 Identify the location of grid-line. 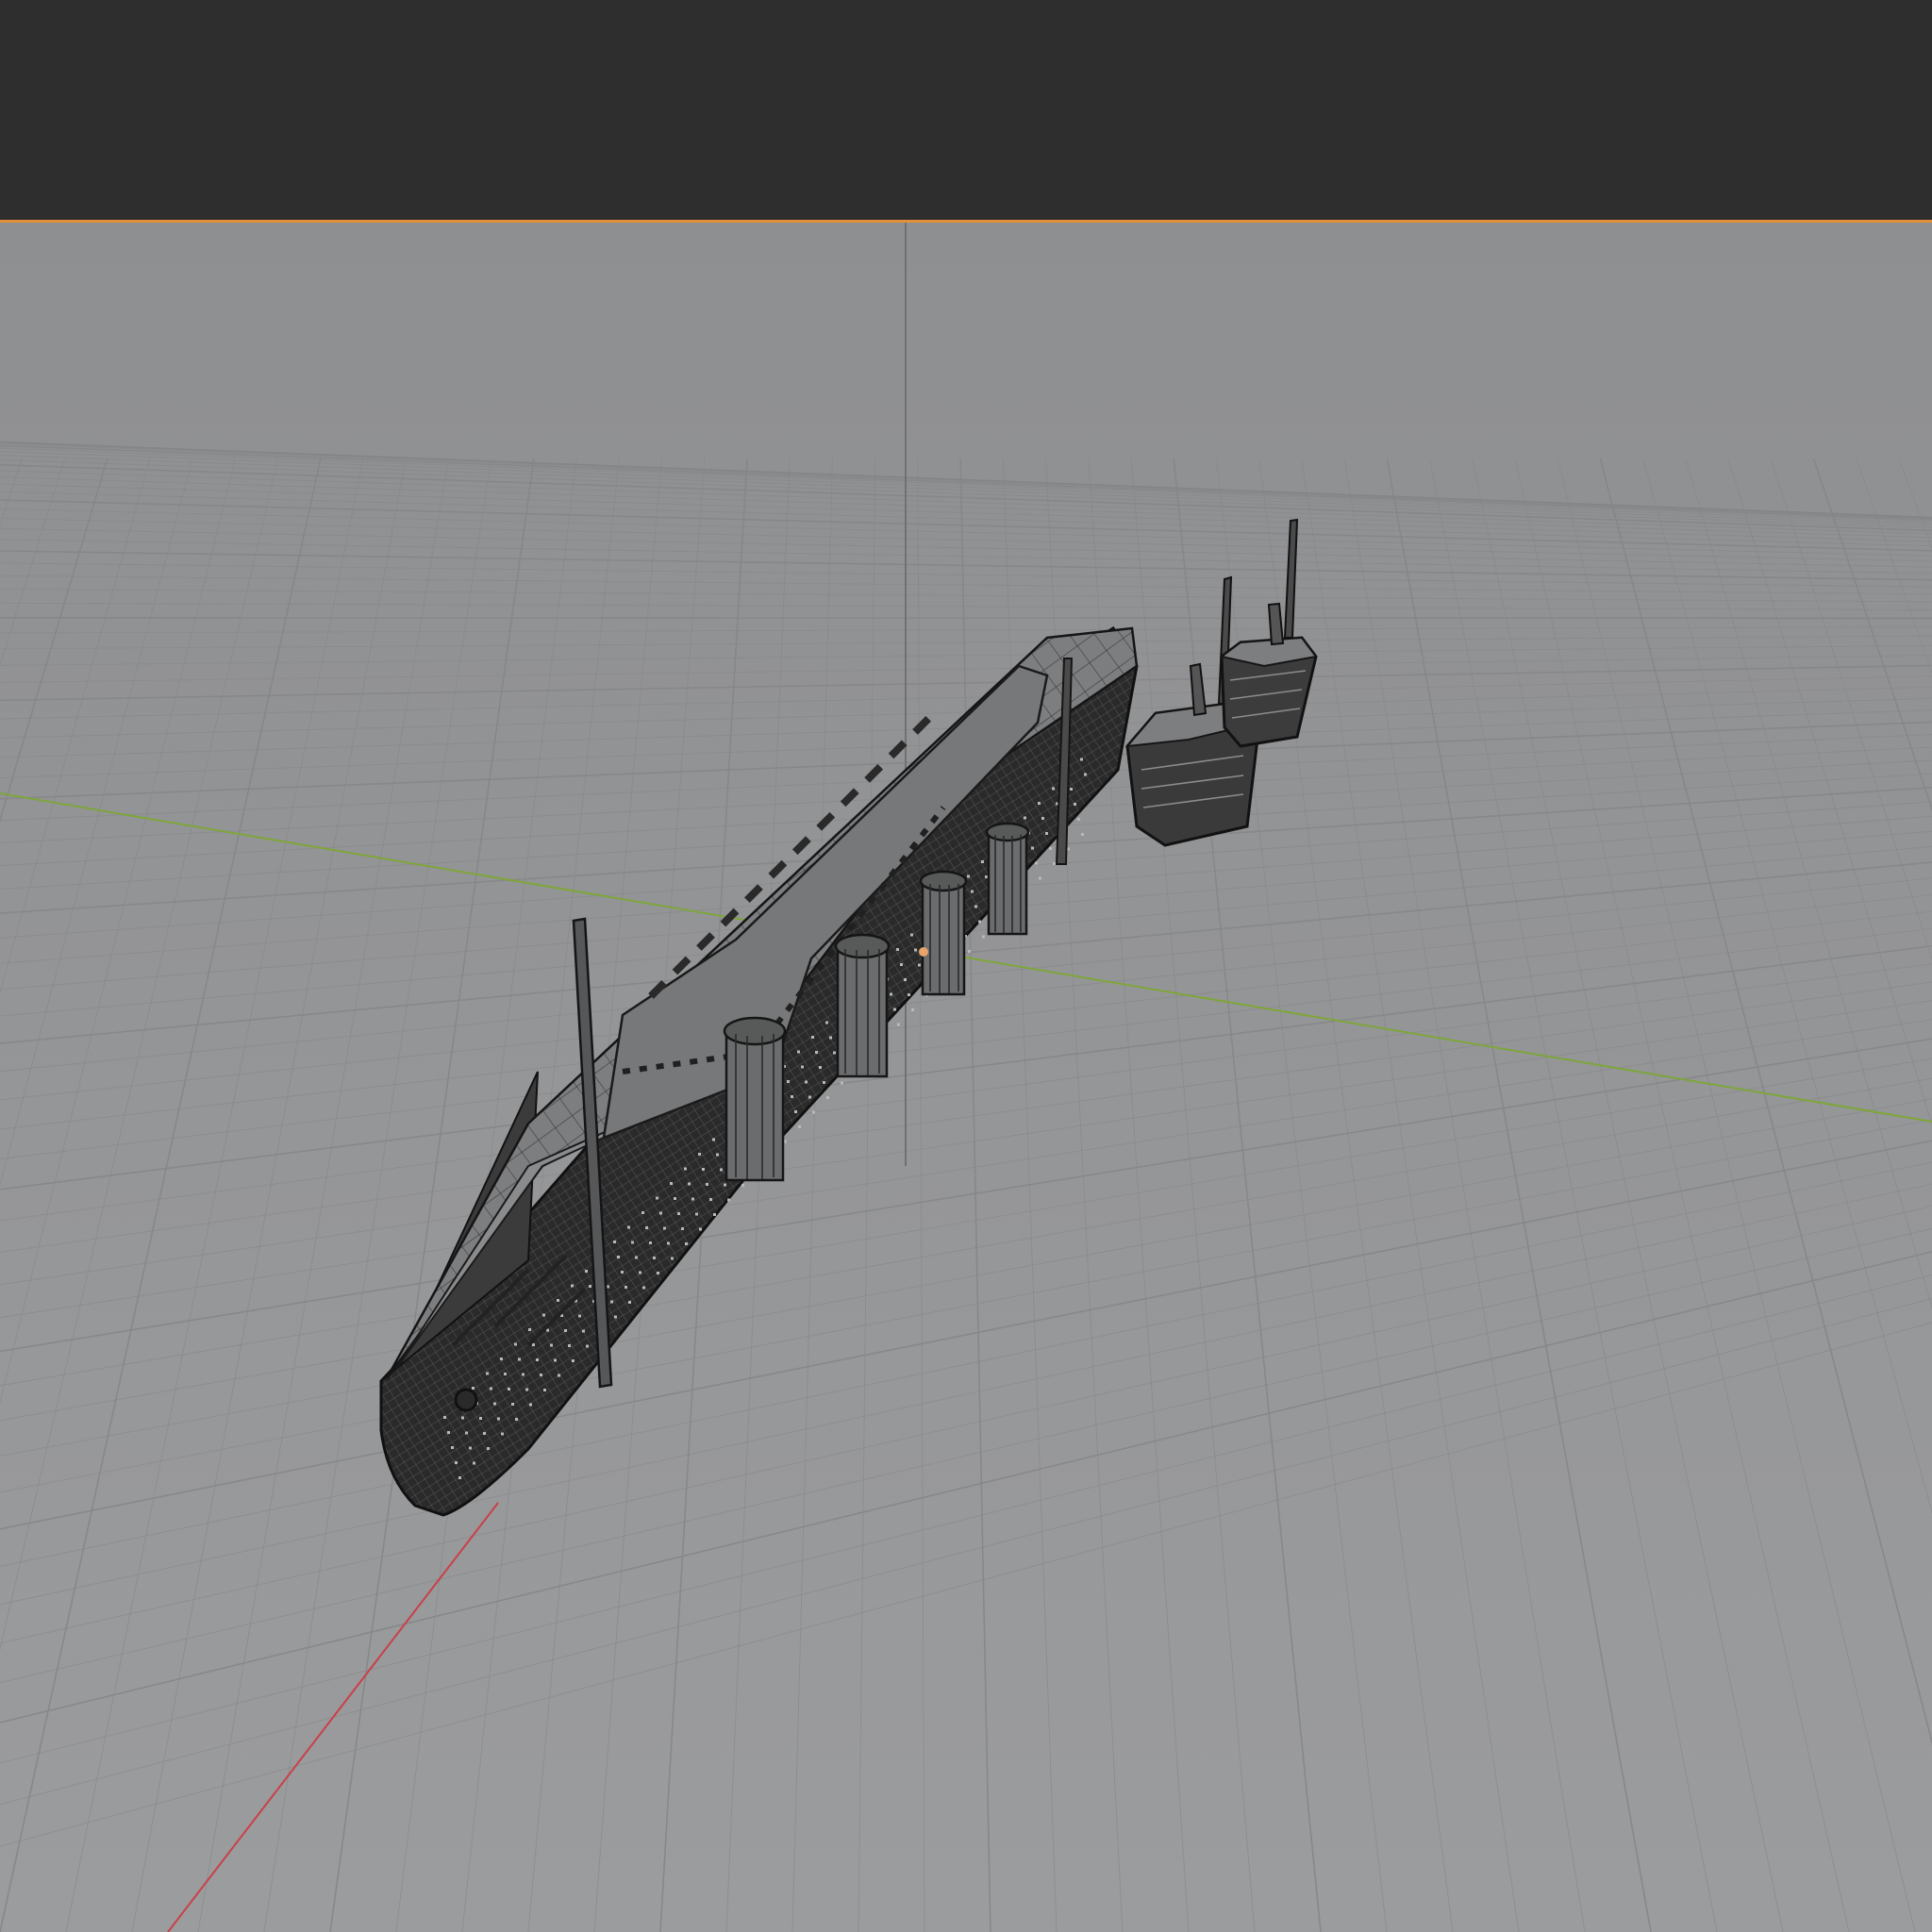
(966, 618).